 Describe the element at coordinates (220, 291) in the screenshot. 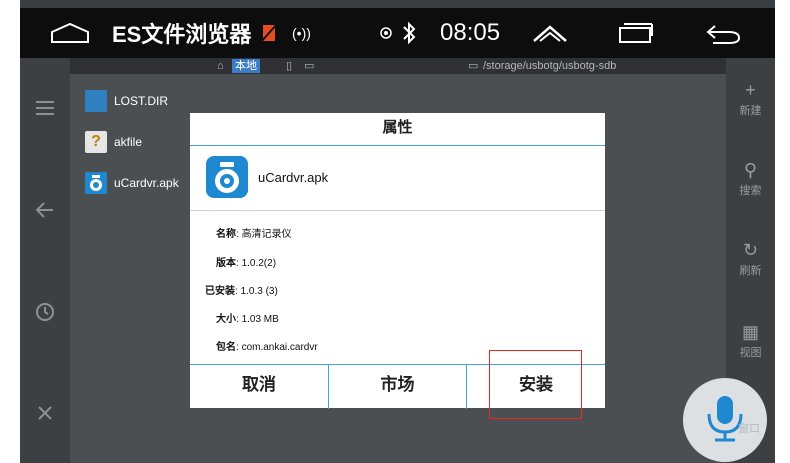

I see `prop-label: 已安装` at that location.